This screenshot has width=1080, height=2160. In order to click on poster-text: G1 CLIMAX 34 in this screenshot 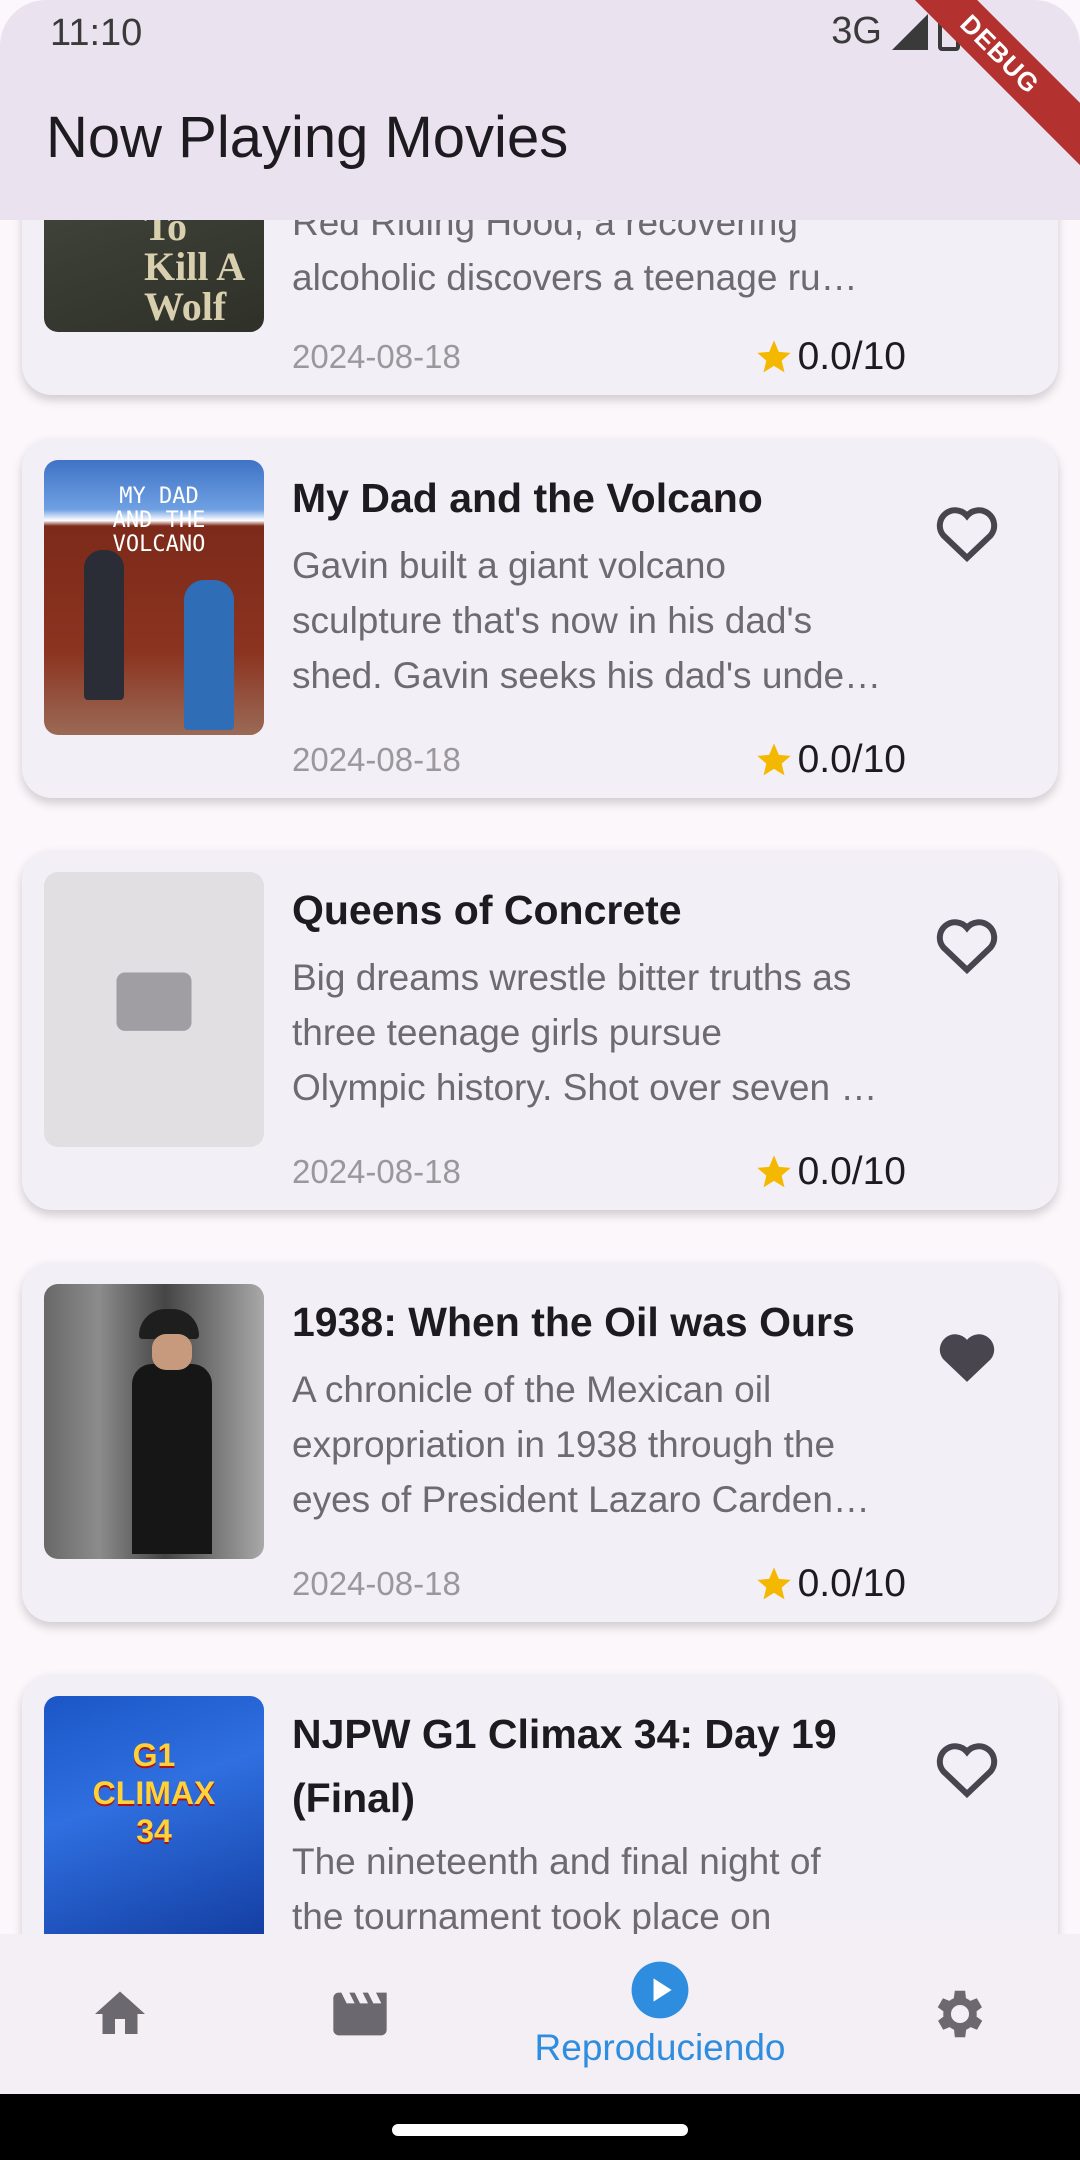, I will do `click(154, 1793)`.